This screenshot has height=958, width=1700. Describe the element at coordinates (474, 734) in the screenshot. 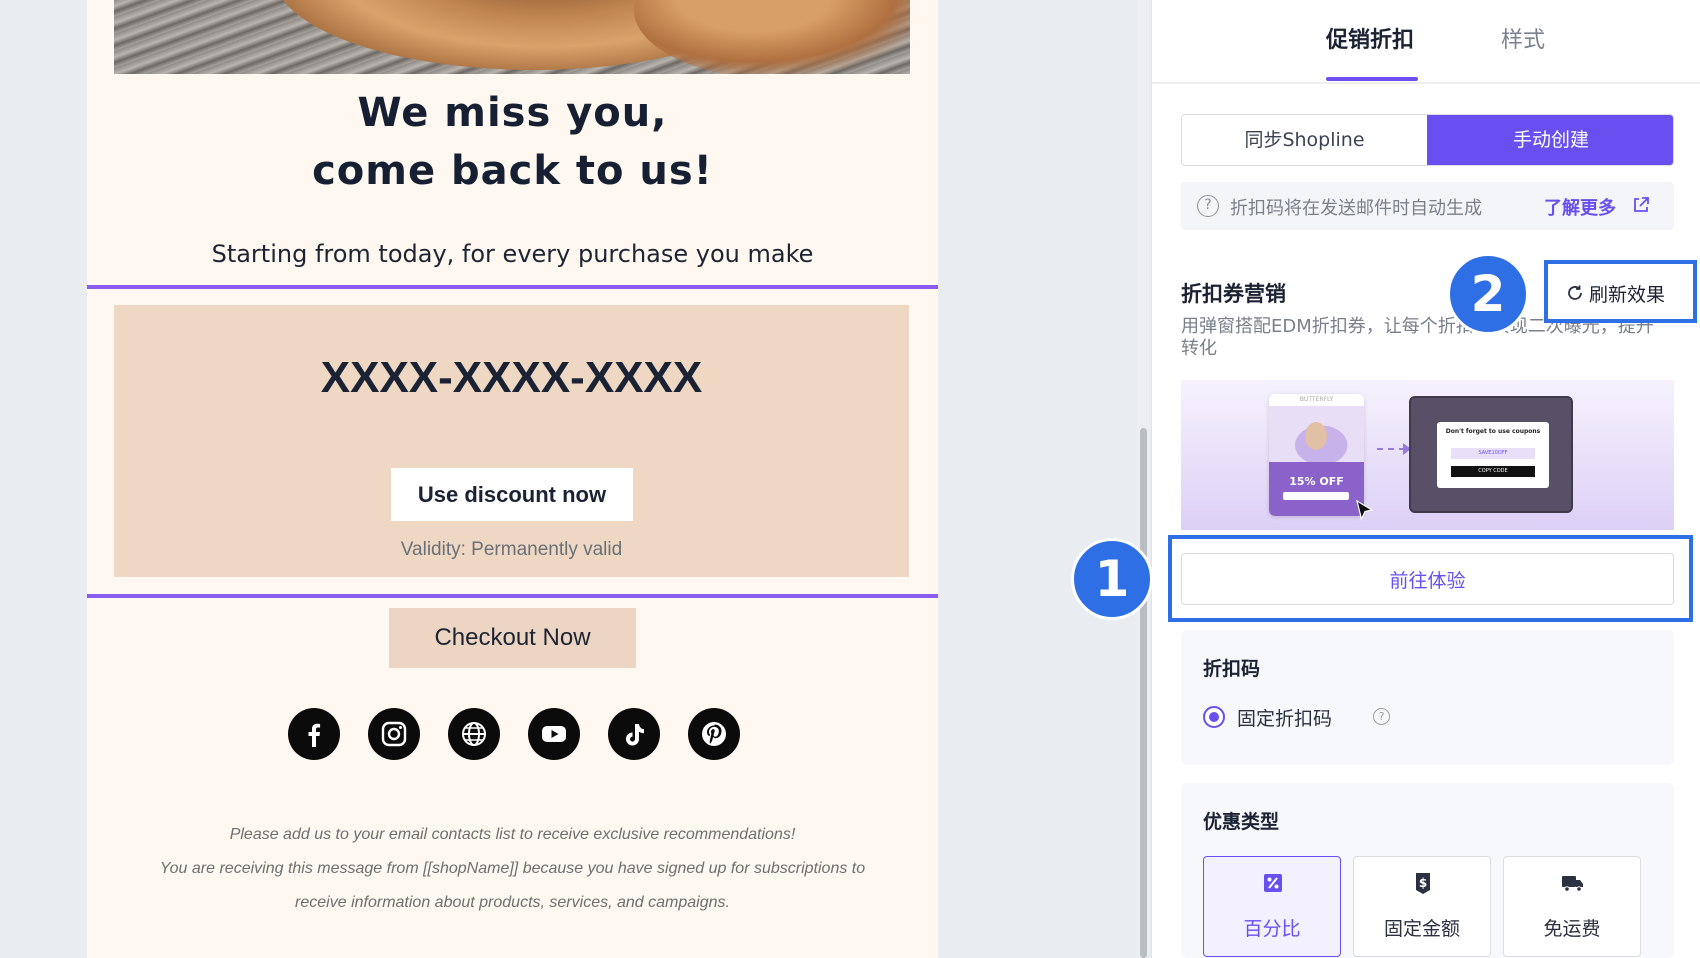

I see `website-icon` at that location.